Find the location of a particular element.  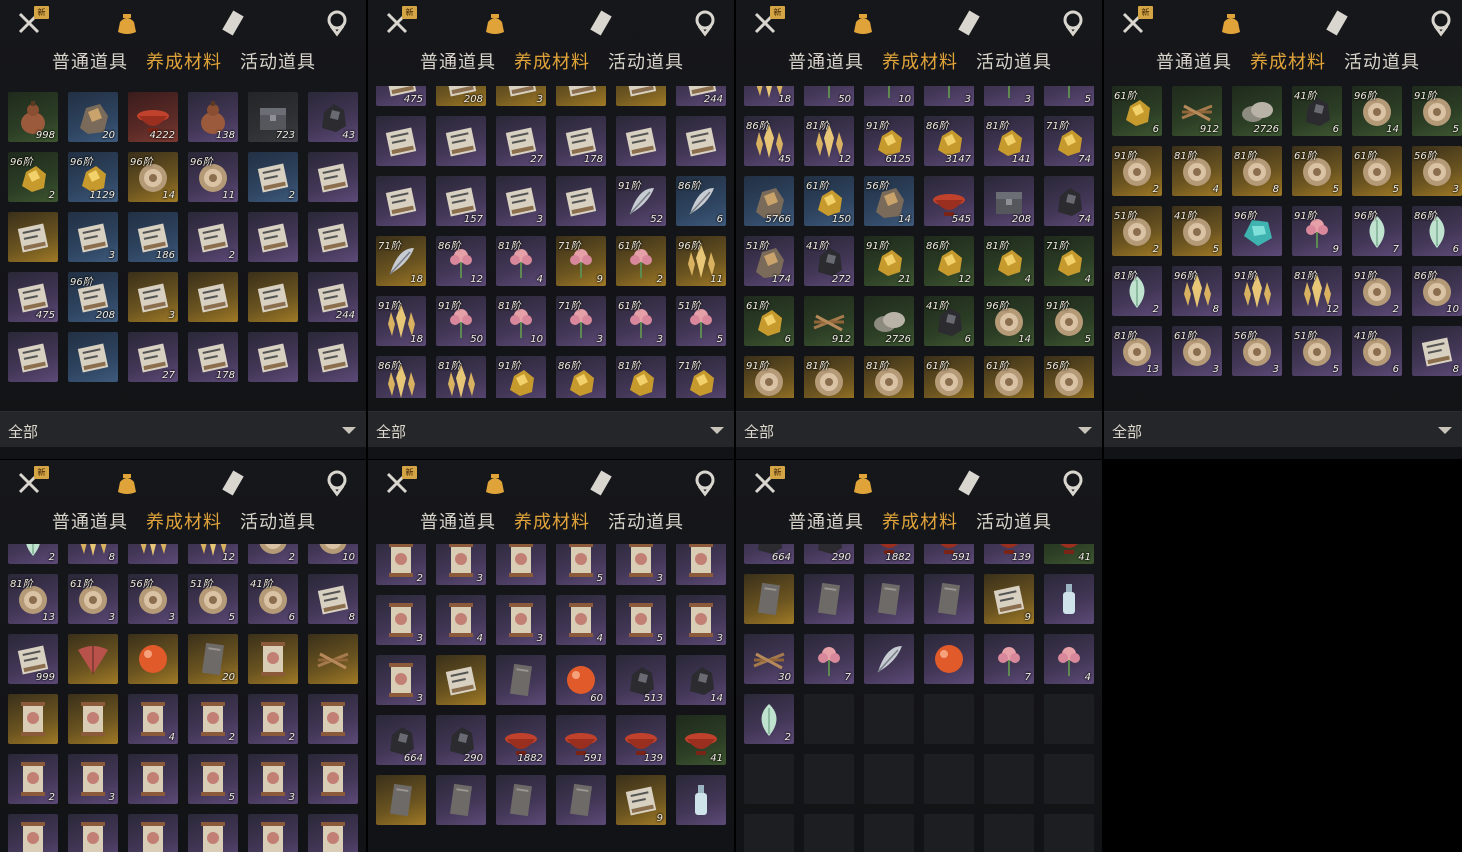

item-slot: 1882 is located at coordinates (521, 740).